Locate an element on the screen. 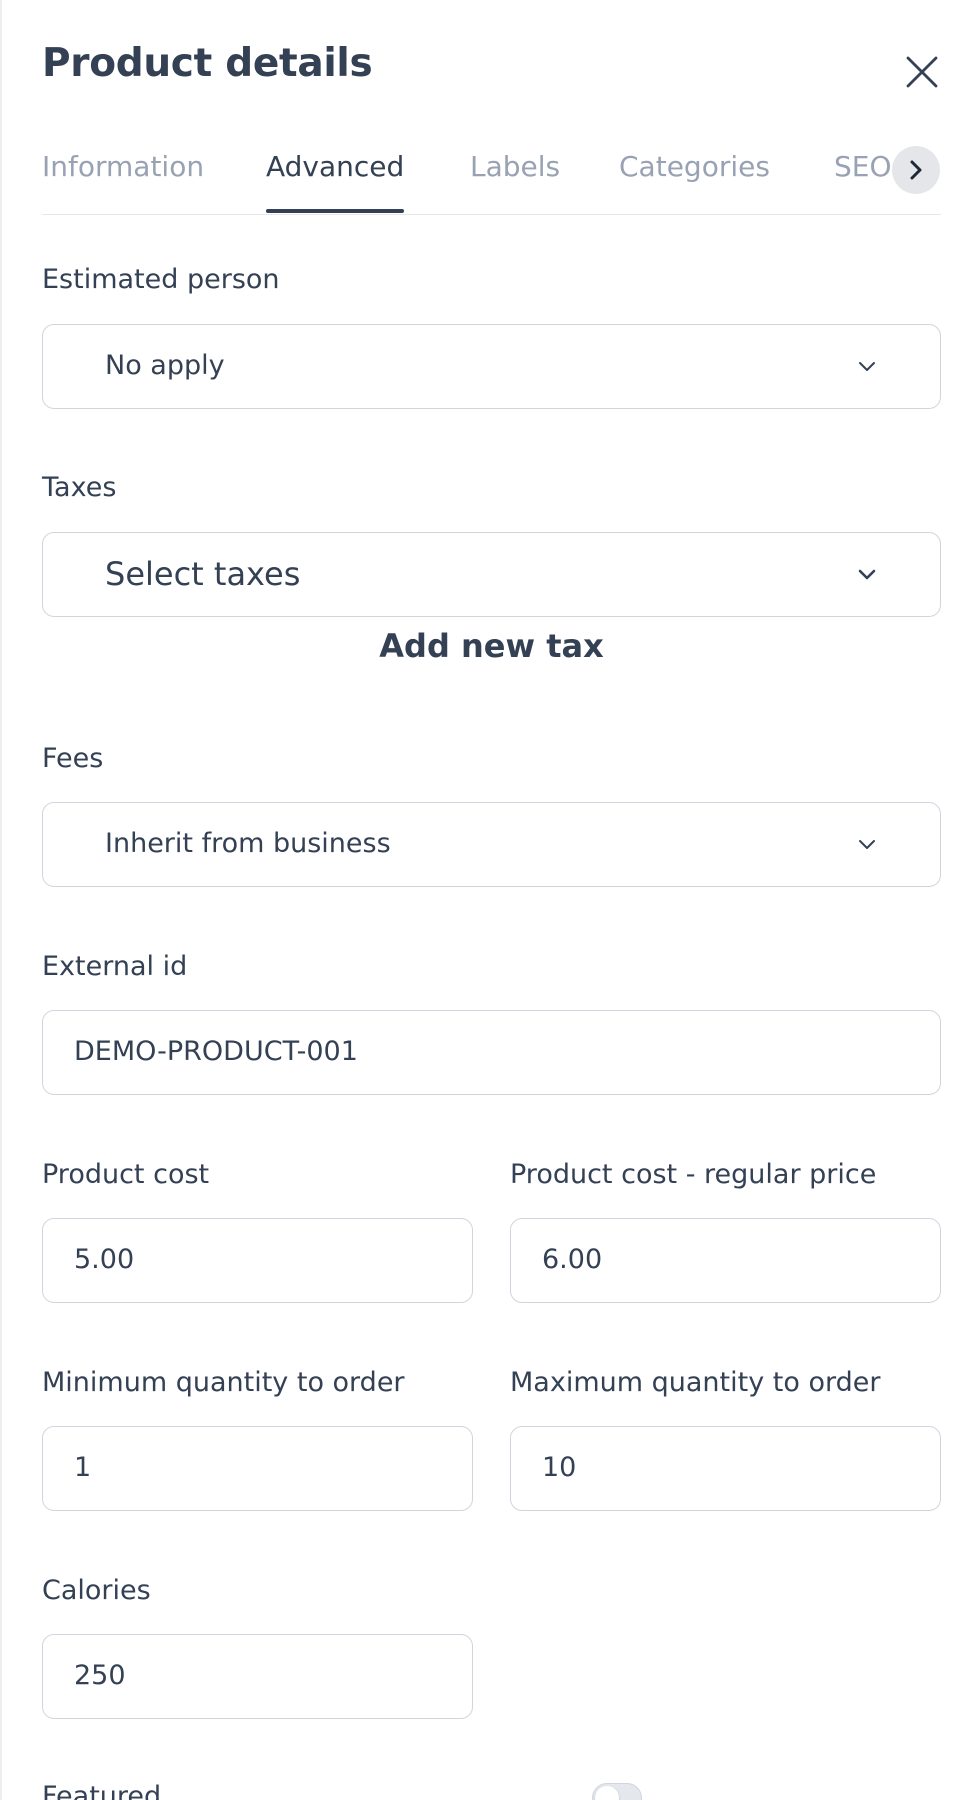 The width and height of the screenshot is (980, 1800). product-cost-regular-label: Product cost - regular price is located at coordinates (693, 1174).